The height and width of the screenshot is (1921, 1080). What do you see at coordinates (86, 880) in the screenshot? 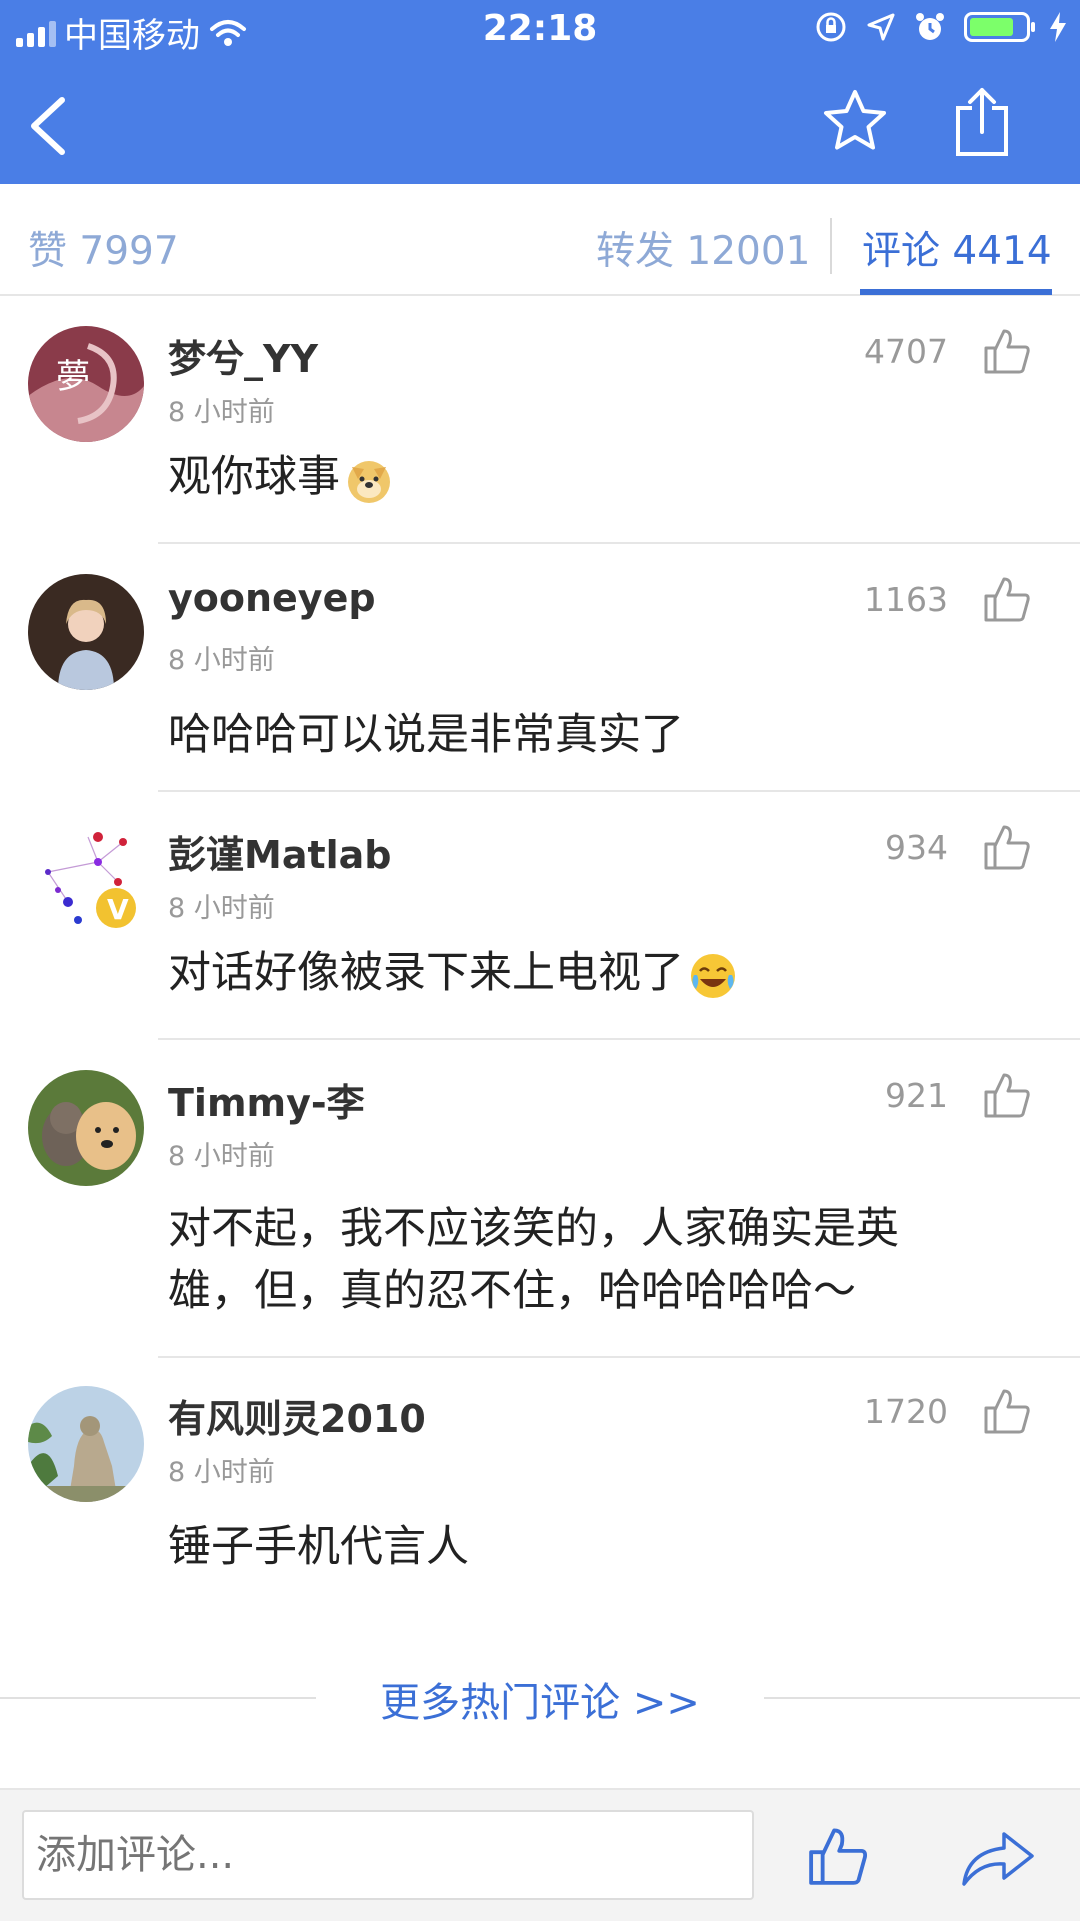
I see `avatar: V` at bounding box center [86, 880].